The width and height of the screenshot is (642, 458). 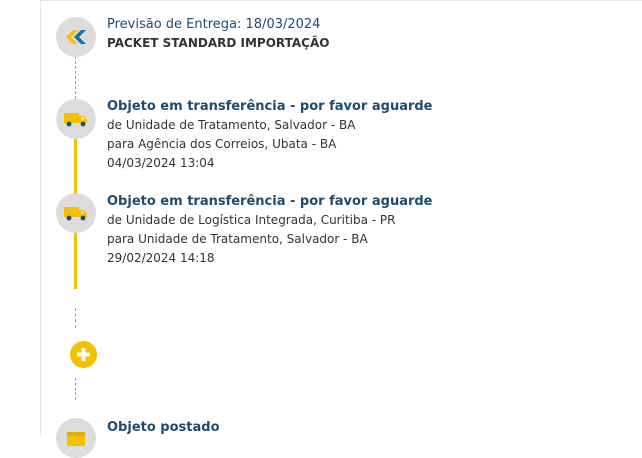 I want to click on top-divider, so click(x=341, y=0).